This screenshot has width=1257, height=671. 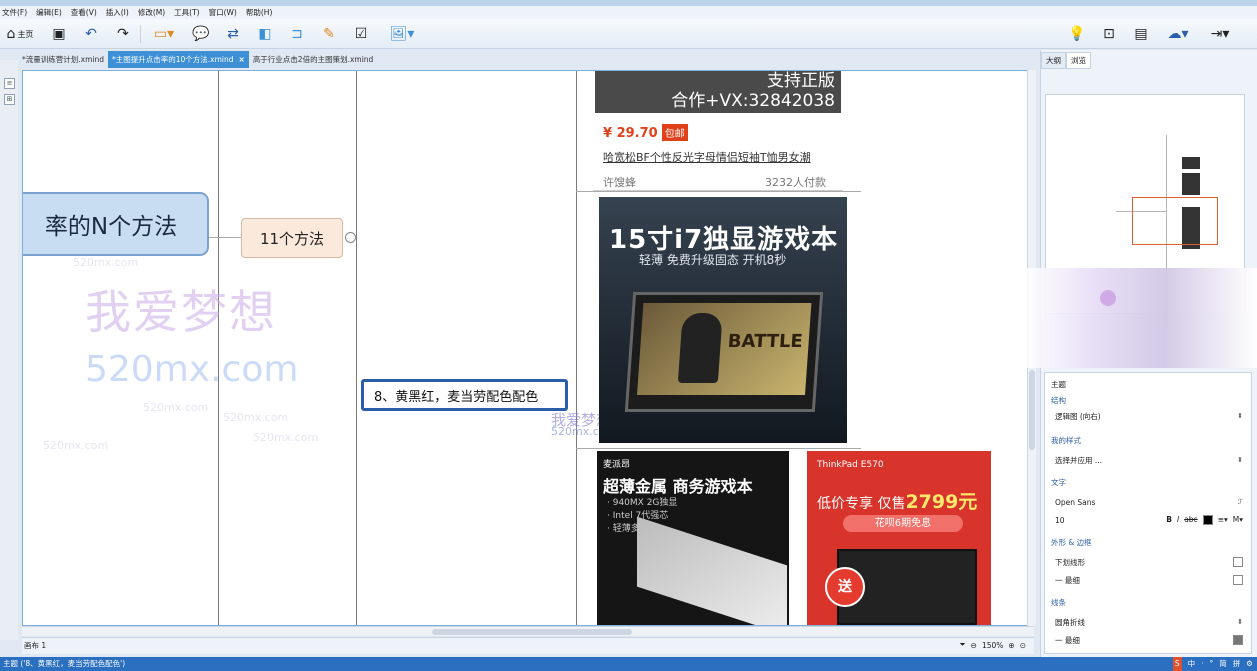 I want to click on sheet-tab: 画布 1, so click(x=35, y=645).